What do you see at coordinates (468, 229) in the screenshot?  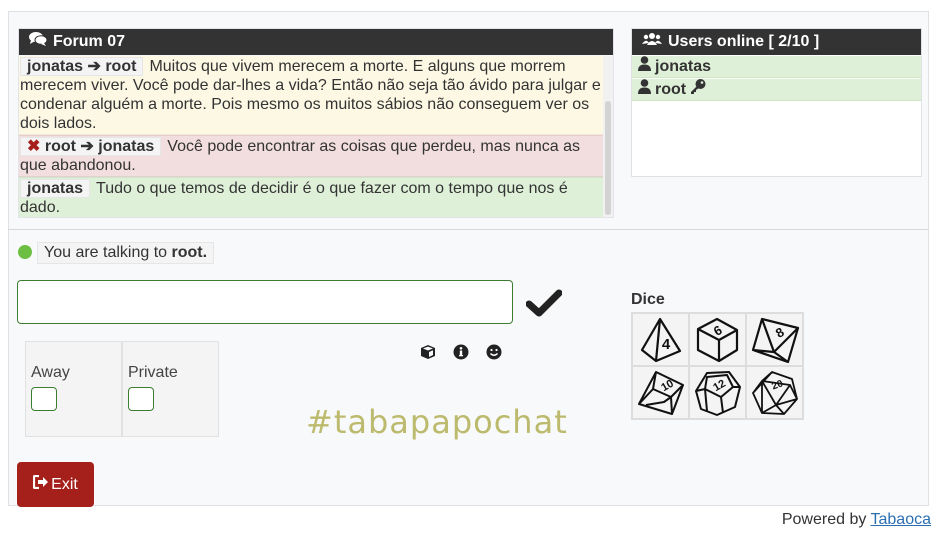 I see `divider` at bounding box center [468, 229].